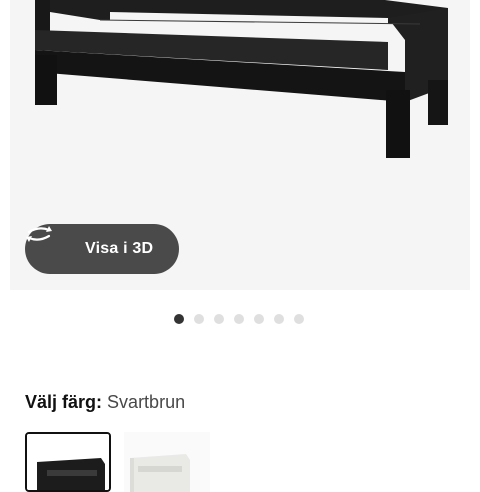  I want to click on view-3d-button: Visa i 3D, so click(102, 249).